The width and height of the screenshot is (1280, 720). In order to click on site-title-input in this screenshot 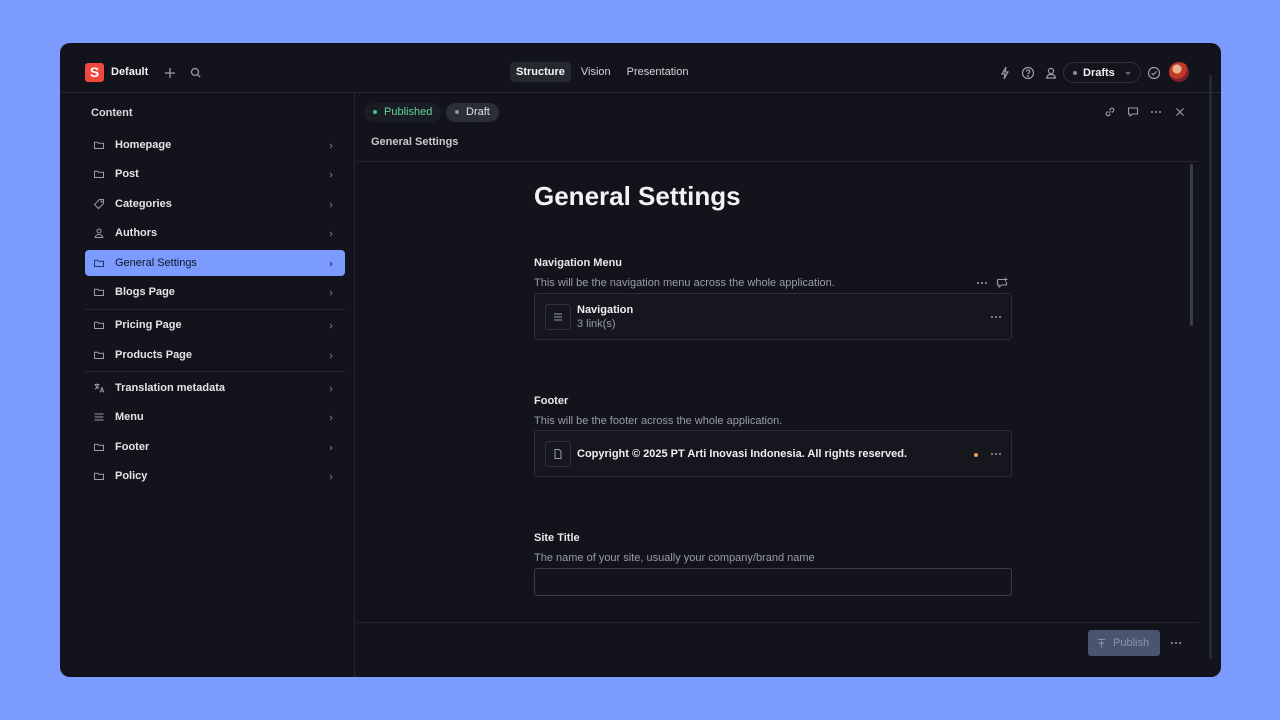, I will do `click(773, 582)`.